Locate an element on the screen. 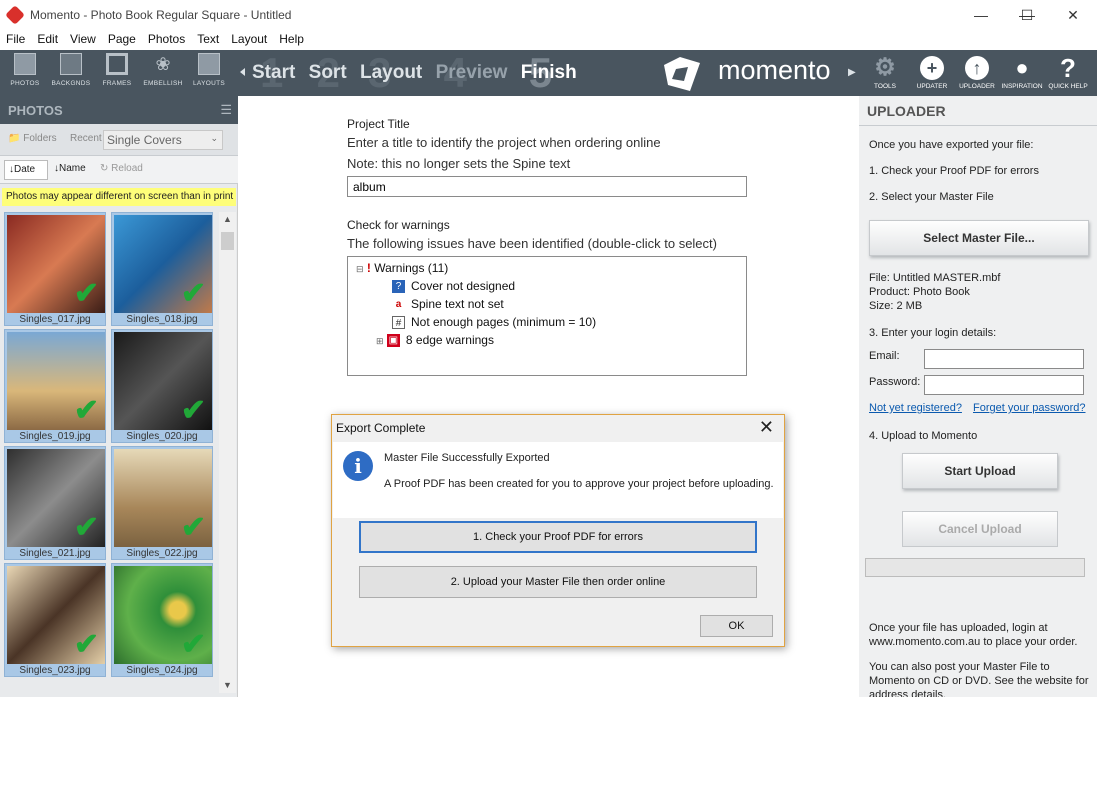 The width and height of the screenshot is (1097, 797). photo-thumb: ✔ Singles_023.jpg is located at coordinates (55, 620).